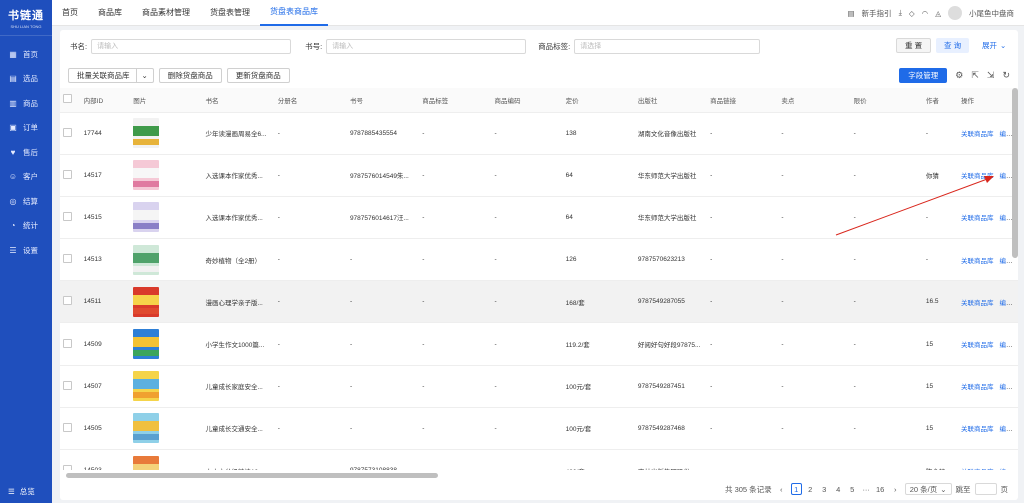  What do you see at coordinates (230, 13) in the screenshot?
I see `top-tab: 货盘表管理` at bounding box center [230, 13].